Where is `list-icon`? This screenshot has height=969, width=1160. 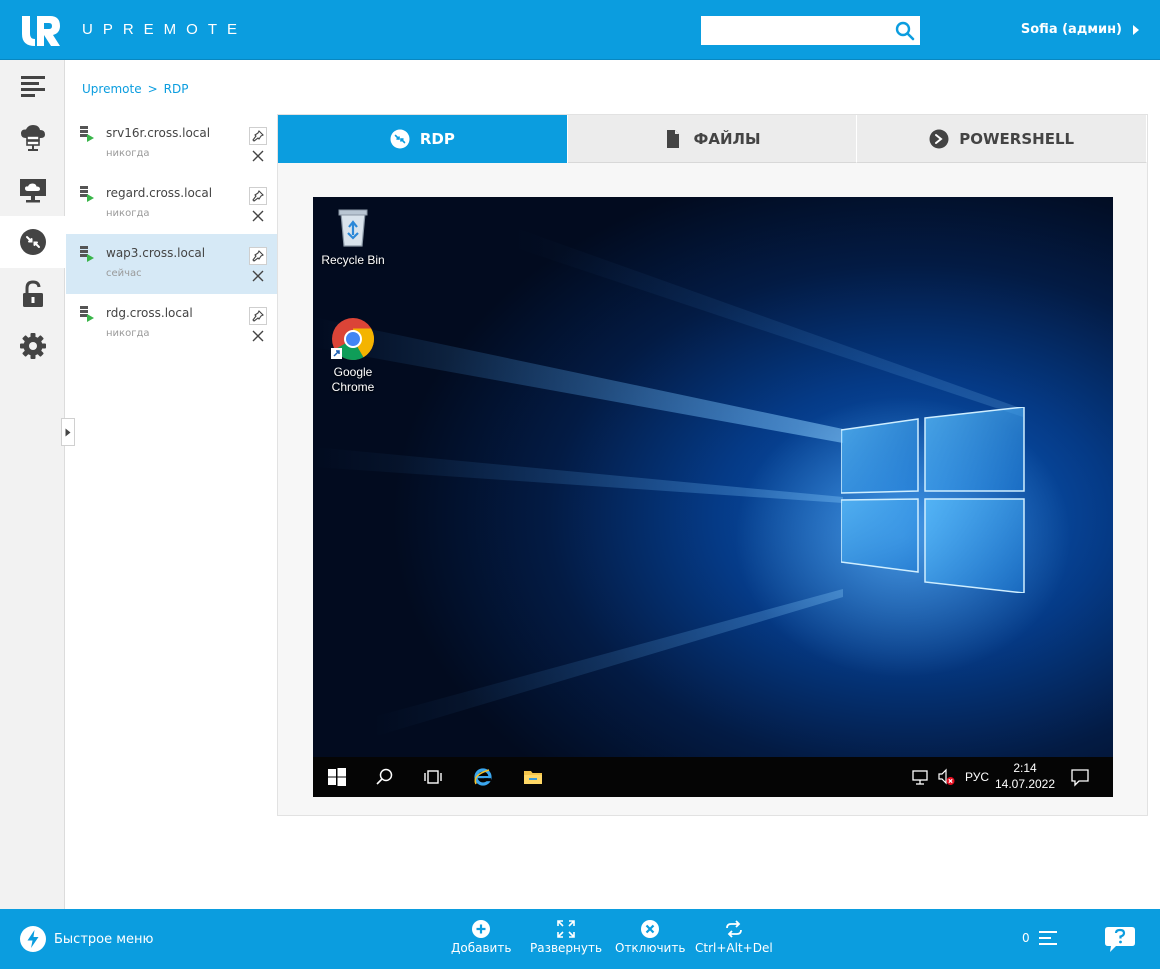 list-icon is located at coordinates (1048, 938).